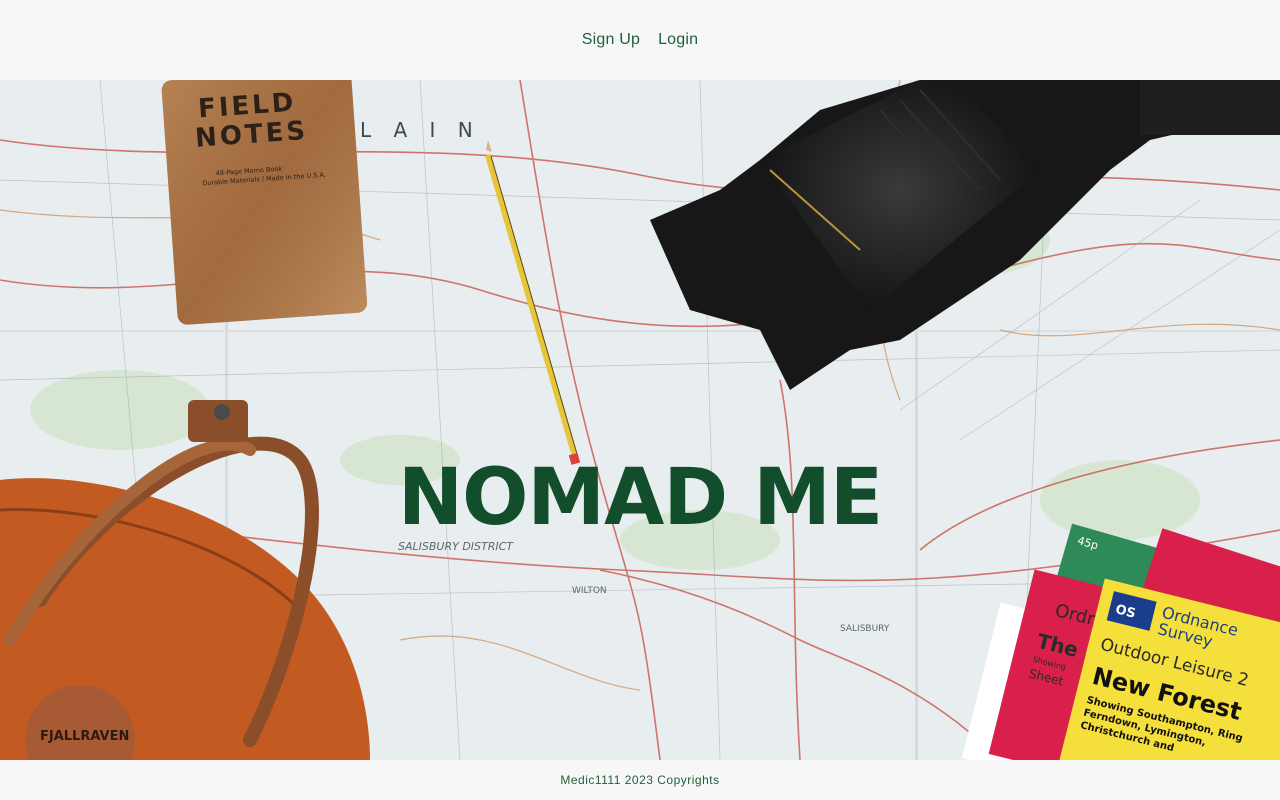  I want to click on top-nav: Sign Up Login, so click(640, 40).